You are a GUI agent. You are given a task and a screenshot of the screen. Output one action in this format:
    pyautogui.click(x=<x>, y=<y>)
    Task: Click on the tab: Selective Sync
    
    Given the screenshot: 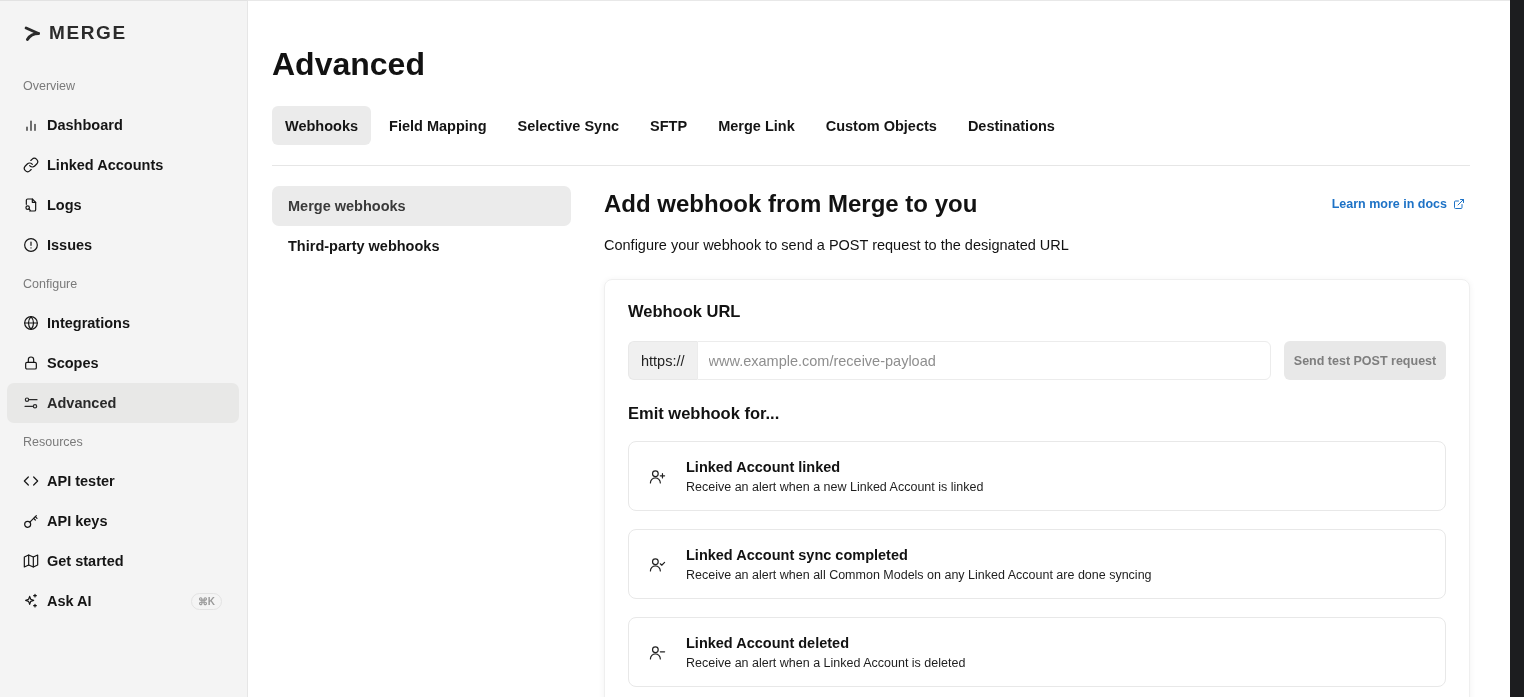 What is the action you would take?
    pyautogui.click(x=568, y=125)
    